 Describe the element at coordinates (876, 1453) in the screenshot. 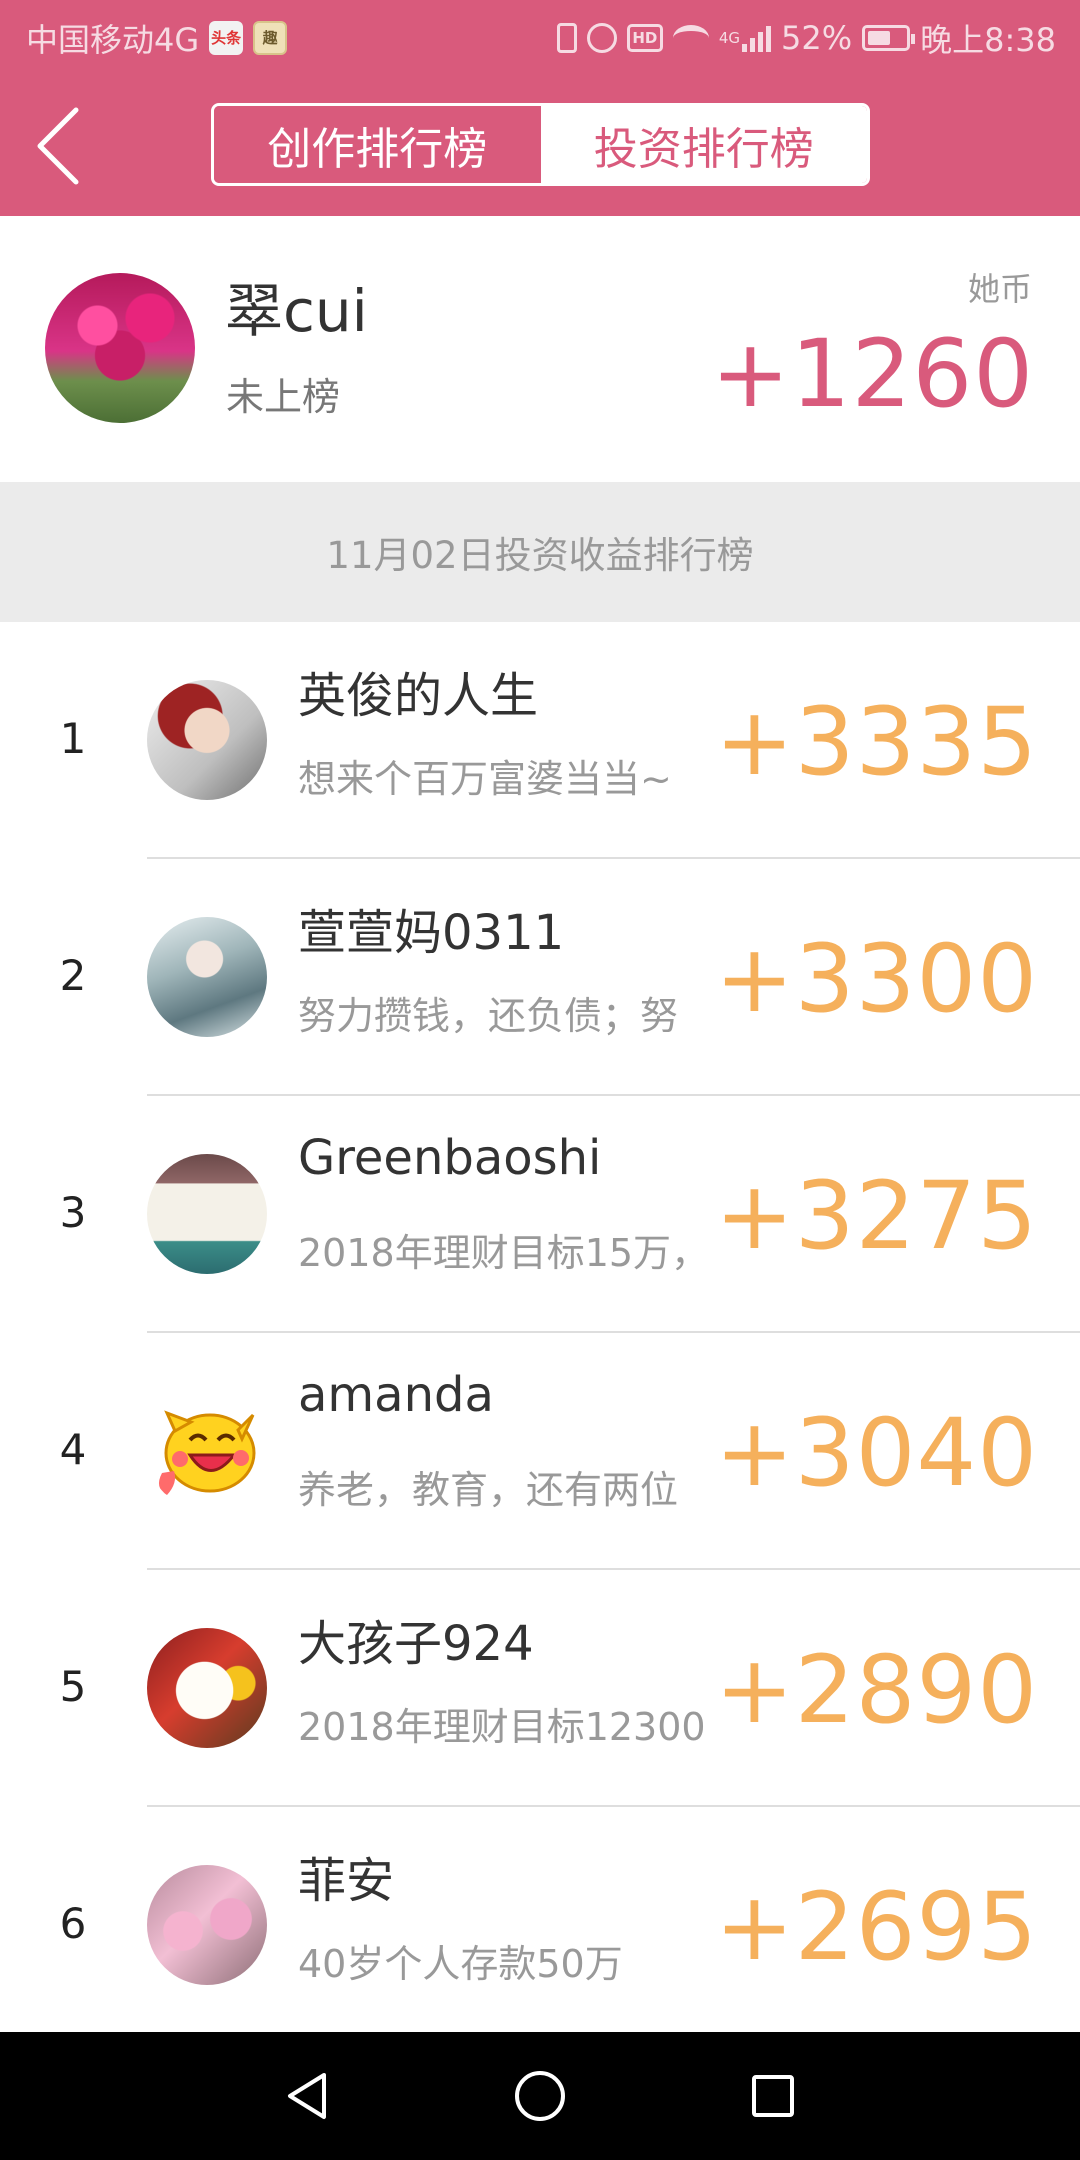

I see `user-score: +3040` at that location.